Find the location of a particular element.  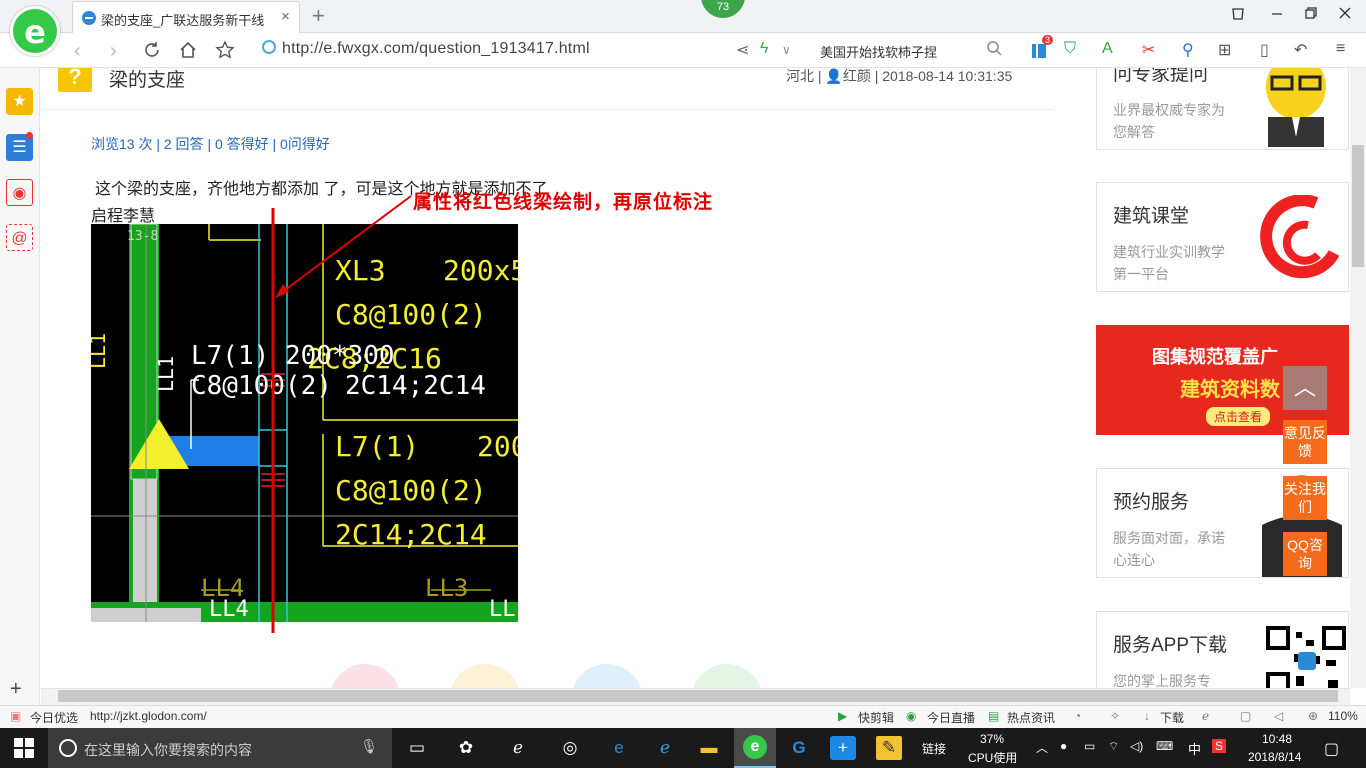

vertical-scroll-thumb is located at coordinates (1358, 206).